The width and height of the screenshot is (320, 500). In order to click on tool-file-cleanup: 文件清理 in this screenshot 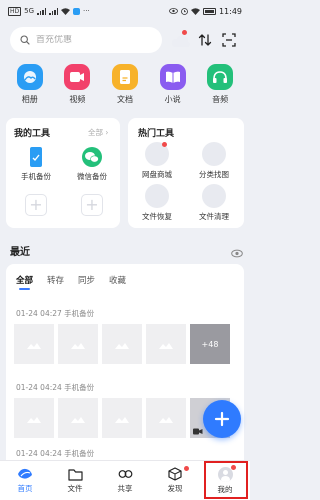, I will do `click(214, 203)`.